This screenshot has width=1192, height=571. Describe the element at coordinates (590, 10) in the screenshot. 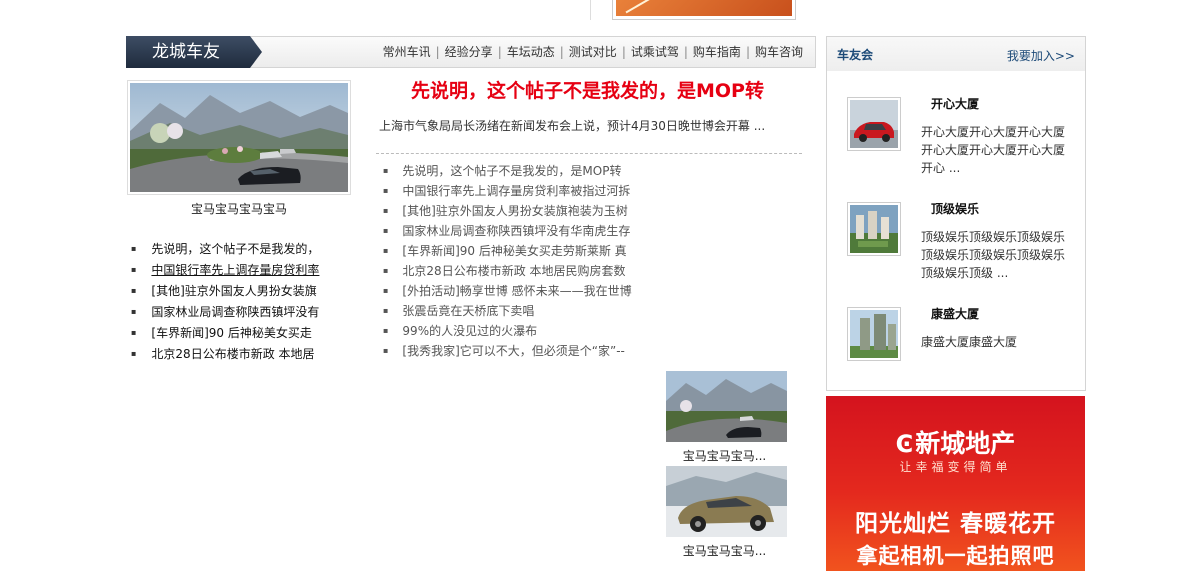

I see `top-divider` at that location.